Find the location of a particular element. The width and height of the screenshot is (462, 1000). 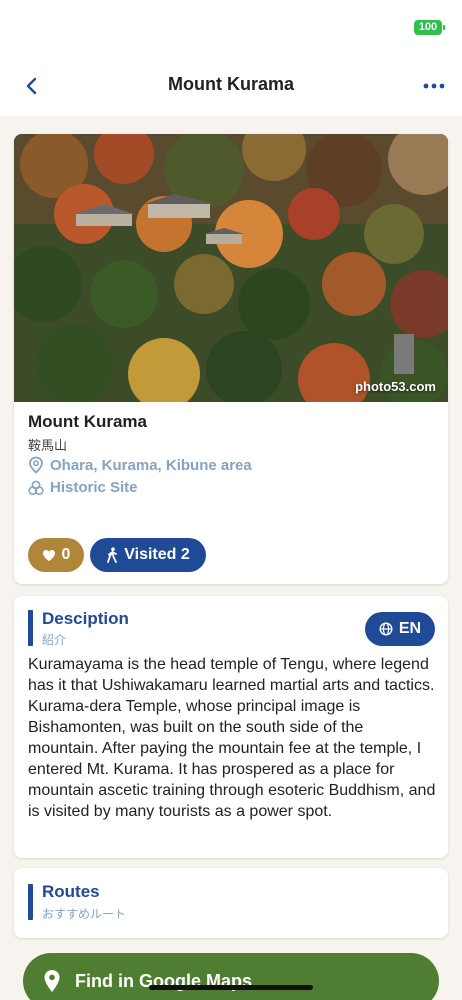

spot-area: Ohara, Kurama, Kibune area is located at coordinates (140, 465).